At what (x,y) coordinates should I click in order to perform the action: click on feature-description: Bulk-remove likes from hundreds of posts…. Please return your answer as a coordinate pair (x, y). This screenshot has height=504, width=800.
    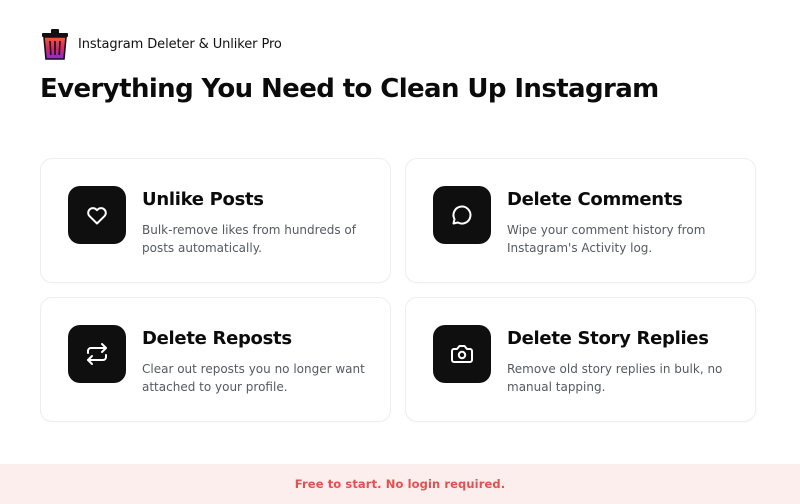
    Looking at the image, I should click on (249, 239).